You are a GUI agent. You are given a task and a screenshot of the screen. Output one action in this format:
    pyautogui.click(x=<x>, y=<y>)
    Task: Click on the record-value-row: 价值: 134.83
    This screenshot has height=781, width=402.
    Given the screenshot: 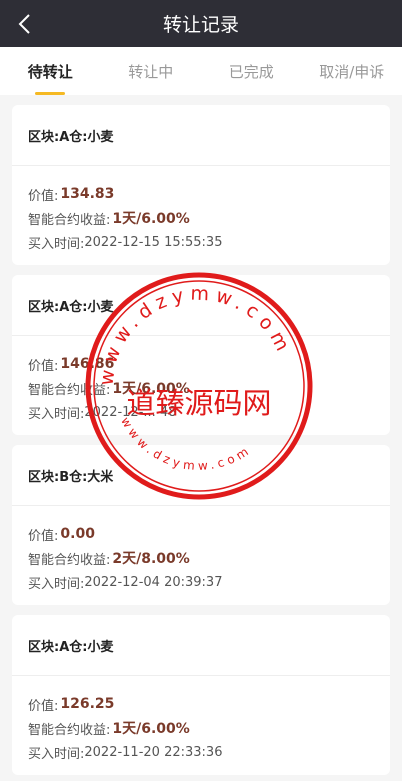 What is the action you would take?
    pyautogui.click(x=201, y=194)
    